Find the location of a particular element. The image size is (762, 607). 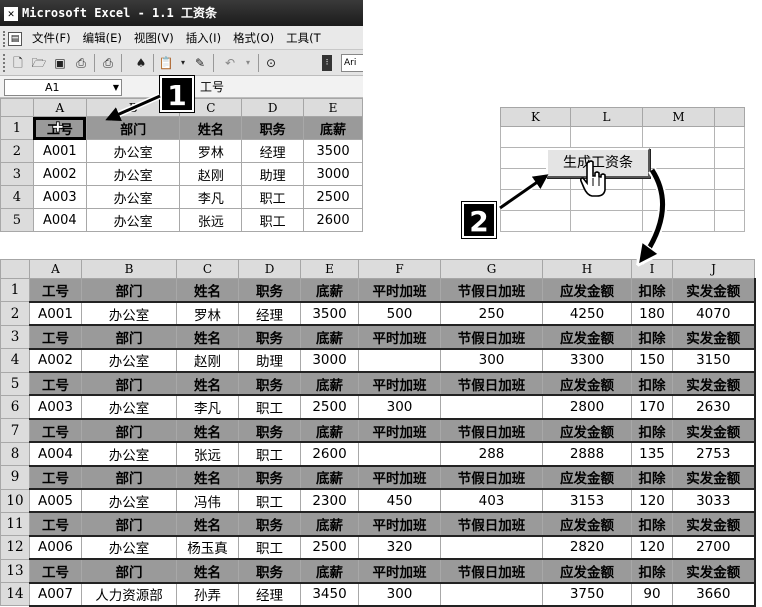

row-header: 11 is located at coordinates (15, 524).